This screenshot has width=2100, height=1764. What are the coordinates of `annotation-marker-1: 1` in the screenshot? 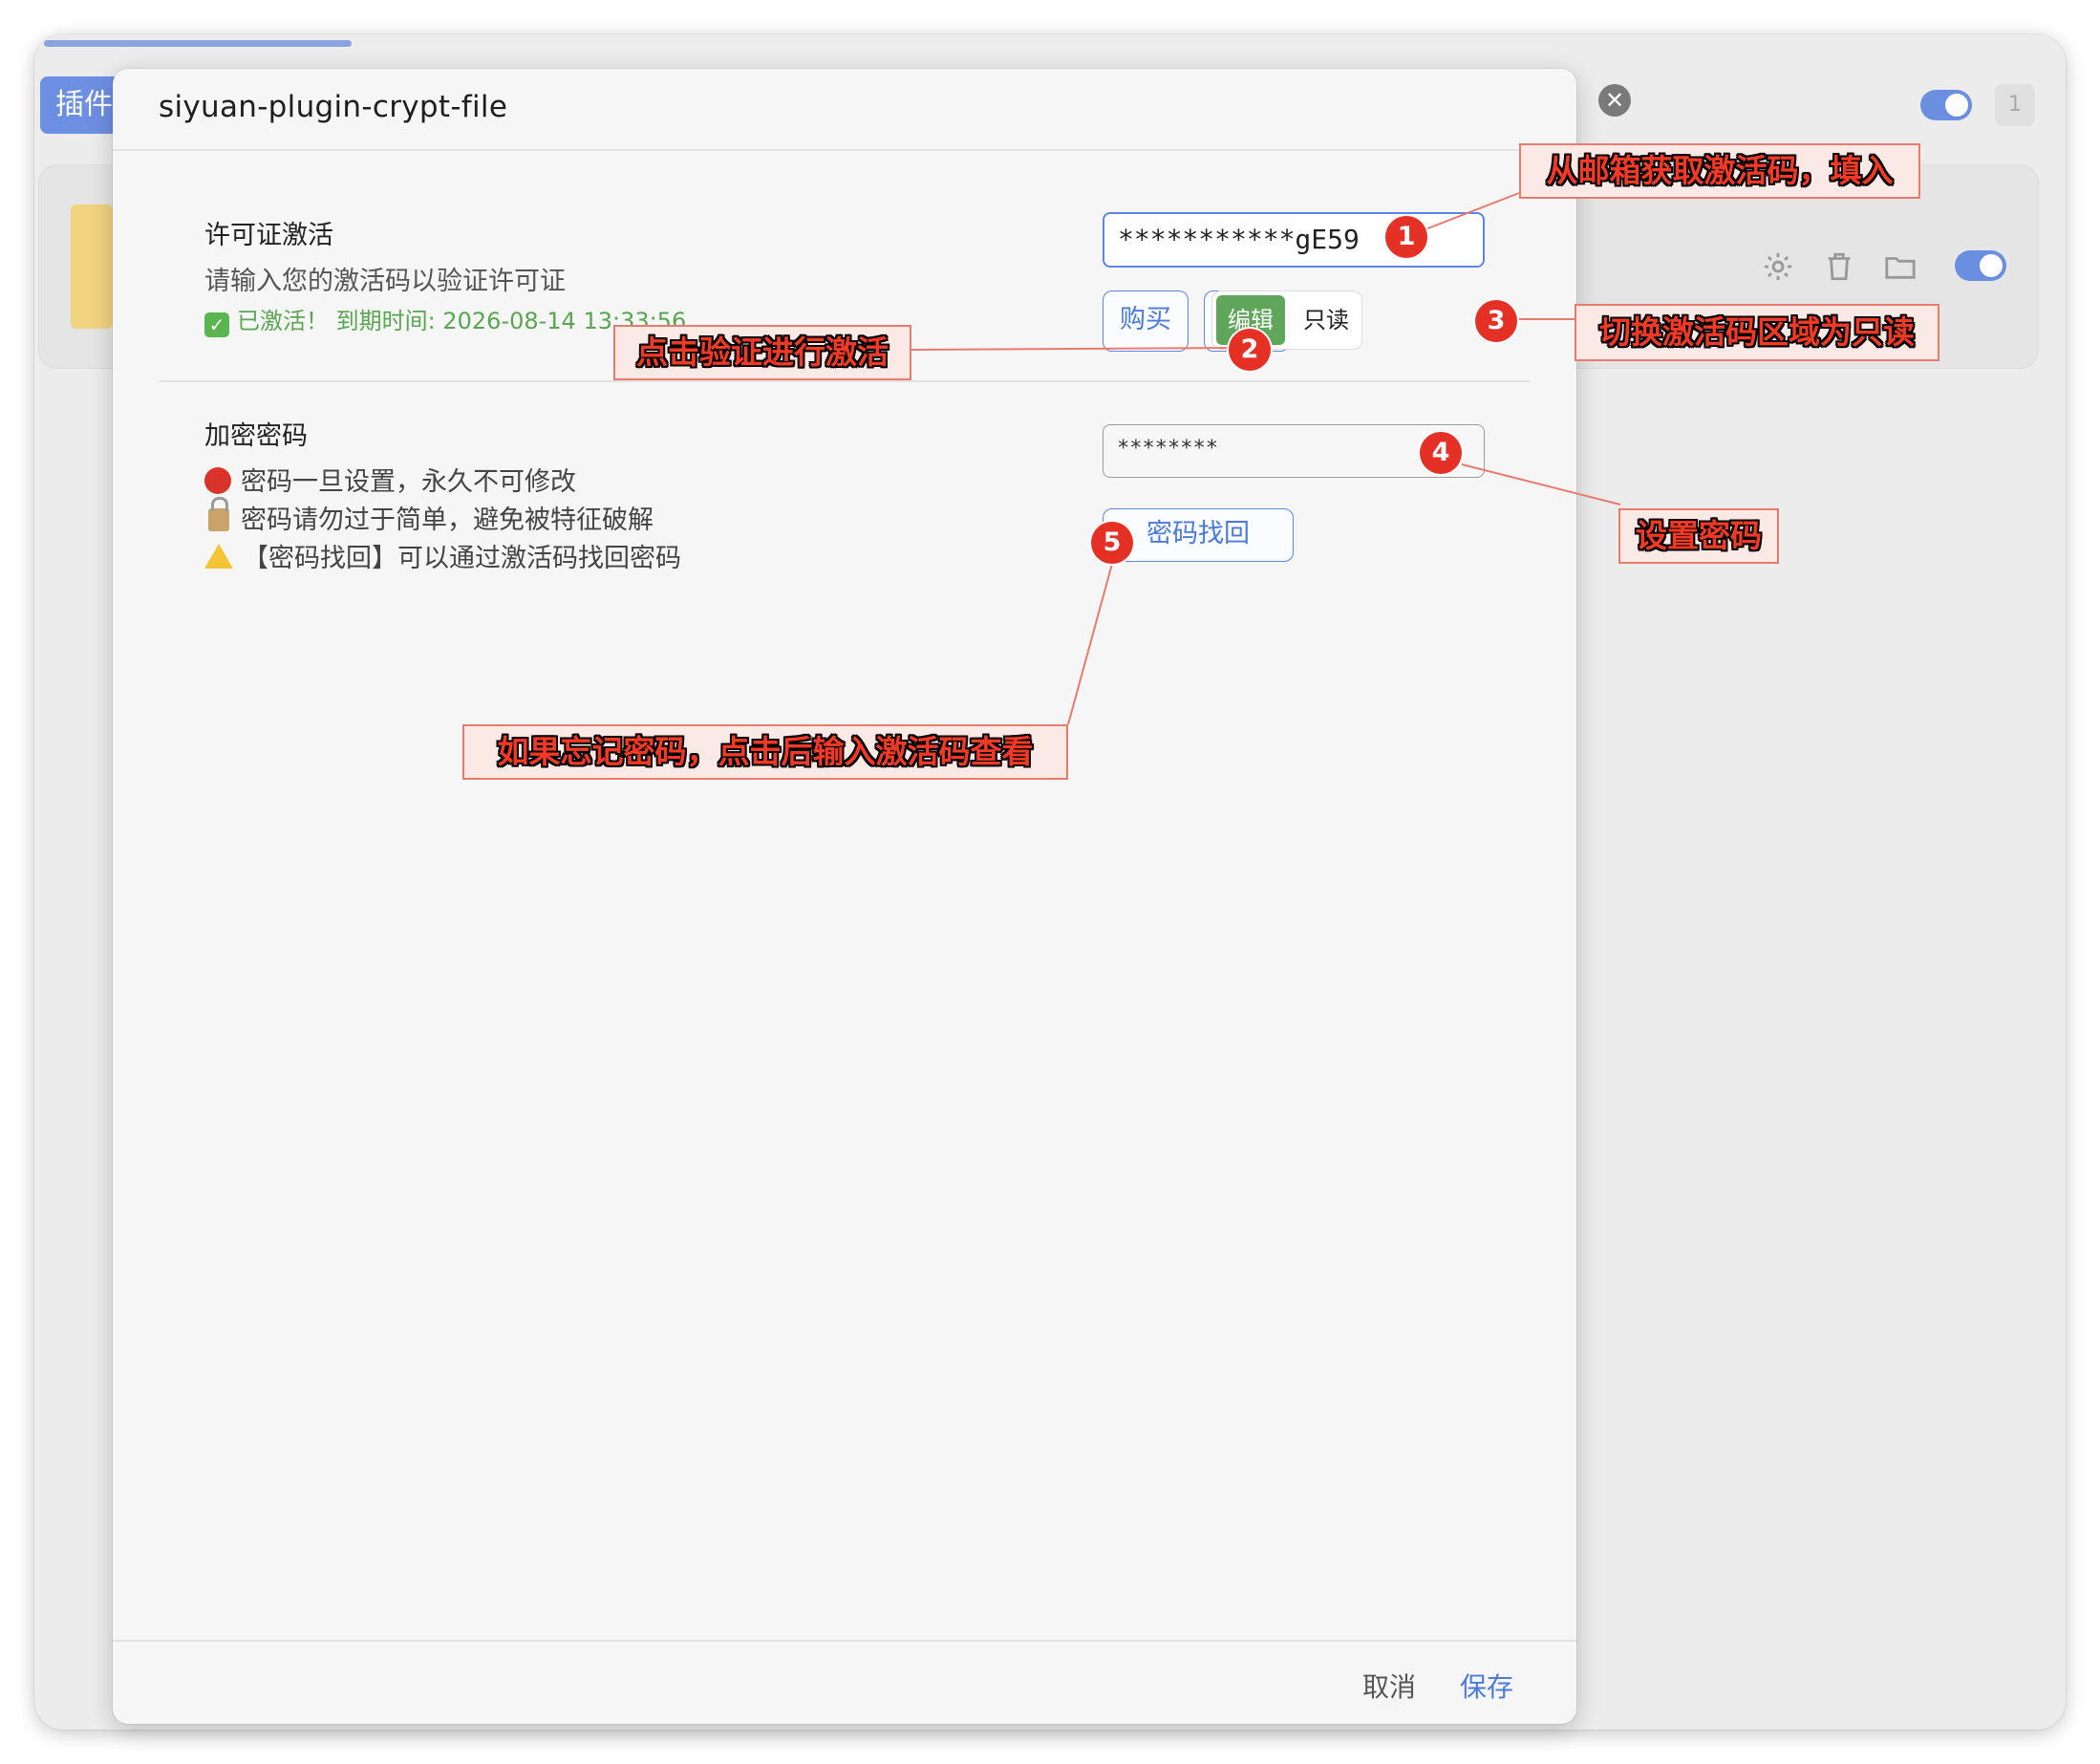 It's located at (1406, 237).